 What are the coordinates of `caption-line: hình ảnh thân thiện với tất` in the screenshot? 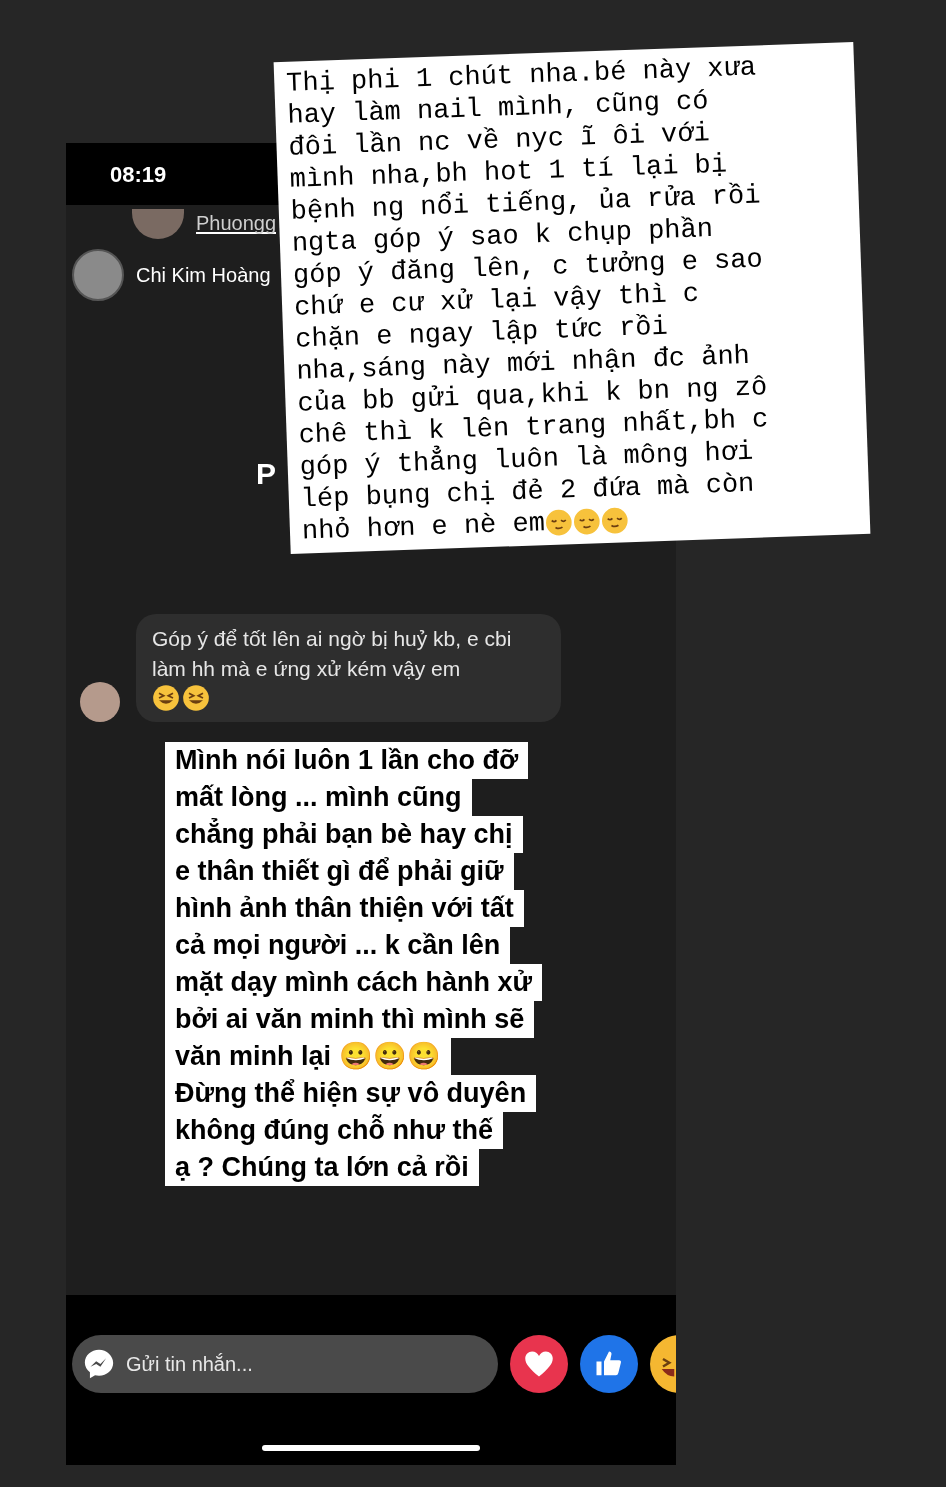 It's located at (344, 908).